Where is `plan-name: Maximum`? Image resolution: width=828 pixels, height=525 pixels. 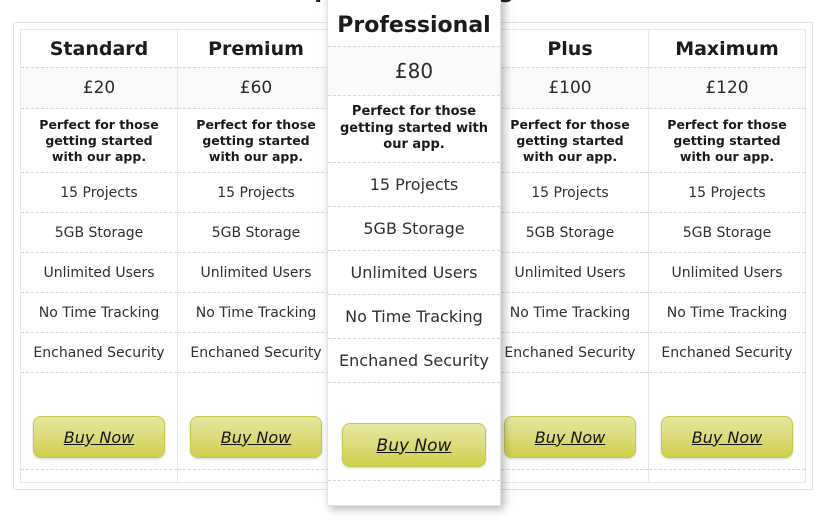
plan-name: Maximum is located at coordinates (727, 48).